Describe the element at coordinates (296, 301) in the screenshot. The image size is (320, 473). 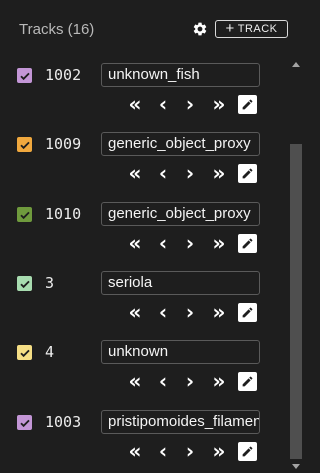
I see `scrollbar-thumb` at that location.